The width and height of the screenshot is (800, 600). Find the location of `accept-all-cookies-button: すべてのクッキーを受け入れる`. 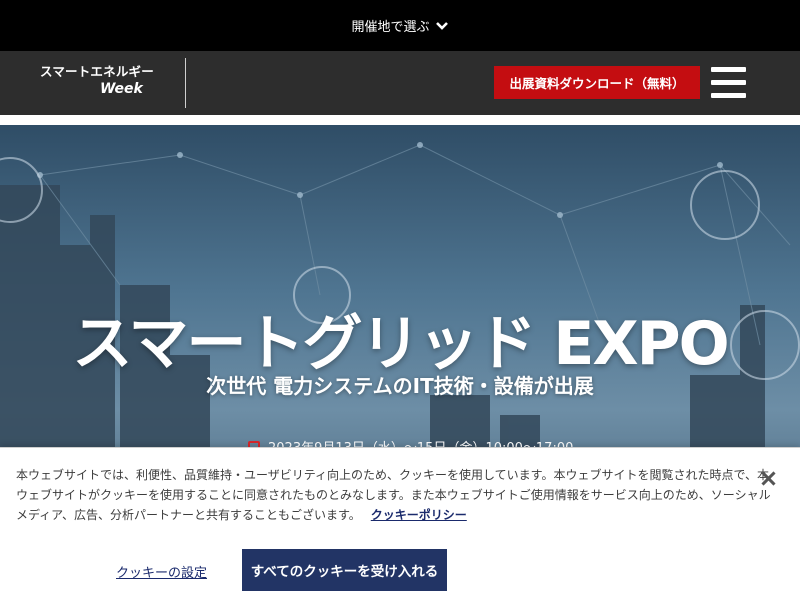

accept-all-cookies-button: すべてのクッキーを受け入れる is located at coordinates (344, 570).